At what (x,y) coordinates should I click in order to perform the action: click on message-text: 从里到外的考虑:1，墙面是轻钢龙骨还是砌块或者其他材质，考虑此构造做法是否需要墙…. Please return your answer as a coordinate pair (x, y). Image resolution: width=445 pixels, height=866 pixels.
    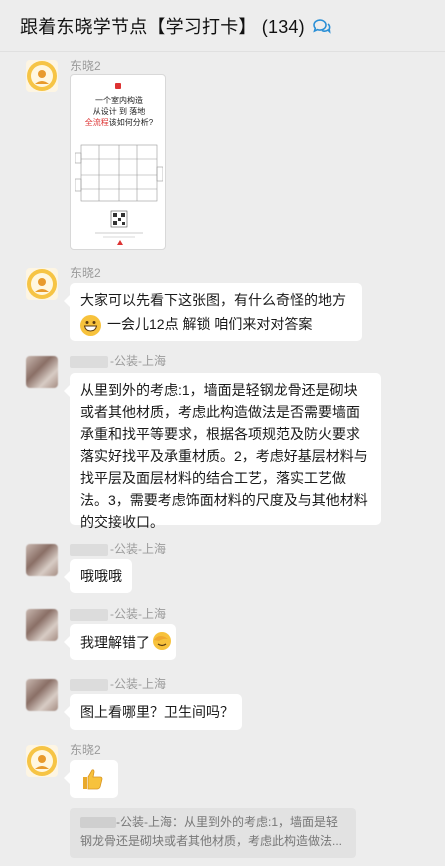
    Looking at the image, I should click on (224, 456).